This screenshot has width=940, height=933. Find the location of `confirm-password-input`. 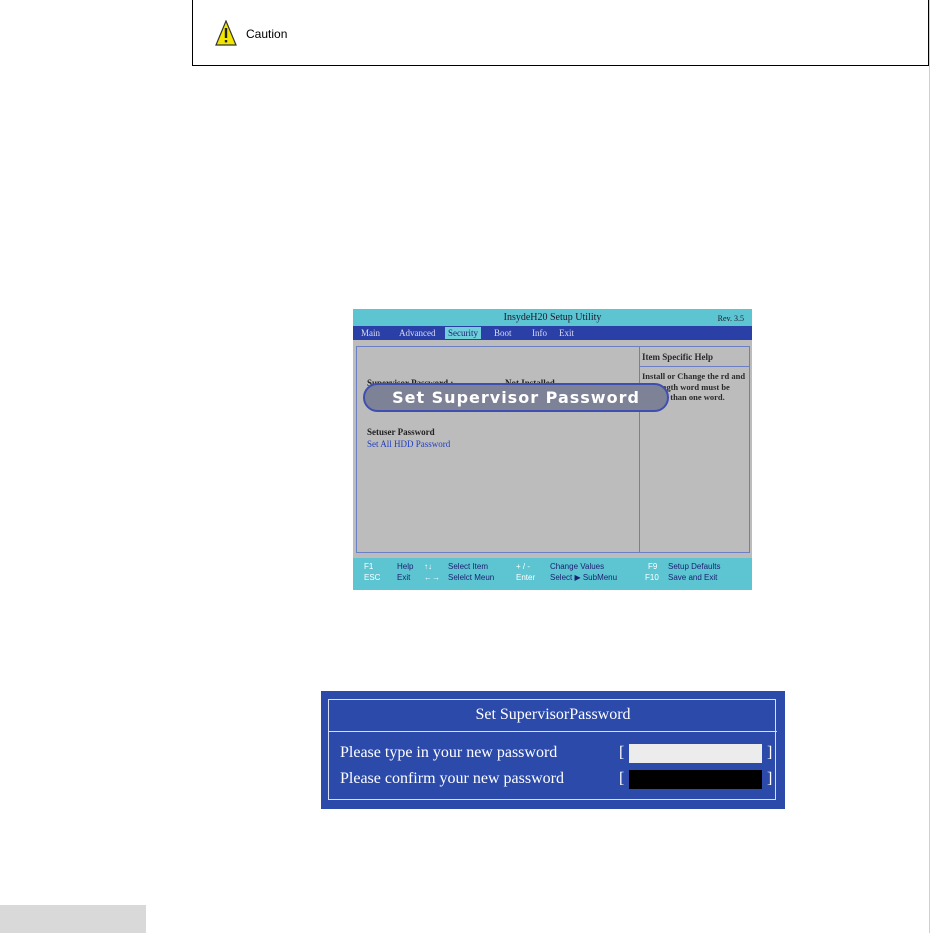

confirm-password-input is located at coordinates (695, 779).